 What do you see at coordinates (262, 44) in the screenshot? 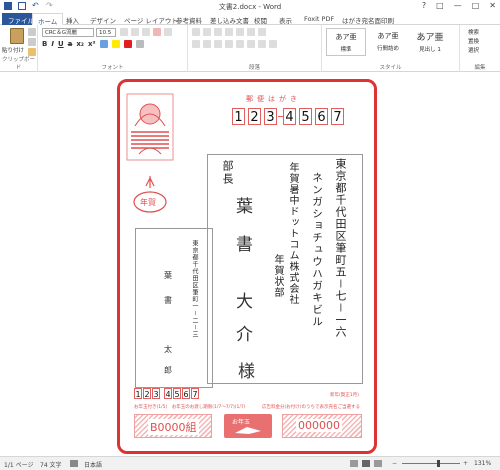
I see `shading-icon` at bounding box center [262, 44].